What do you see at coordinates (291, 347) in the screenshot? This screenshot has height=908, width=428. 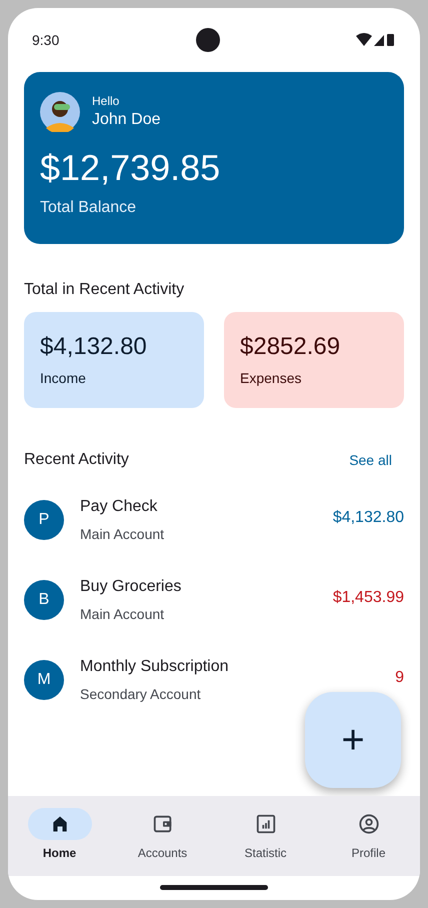 I see `card-amount: $2852.69` at bounding box center [291, 347].